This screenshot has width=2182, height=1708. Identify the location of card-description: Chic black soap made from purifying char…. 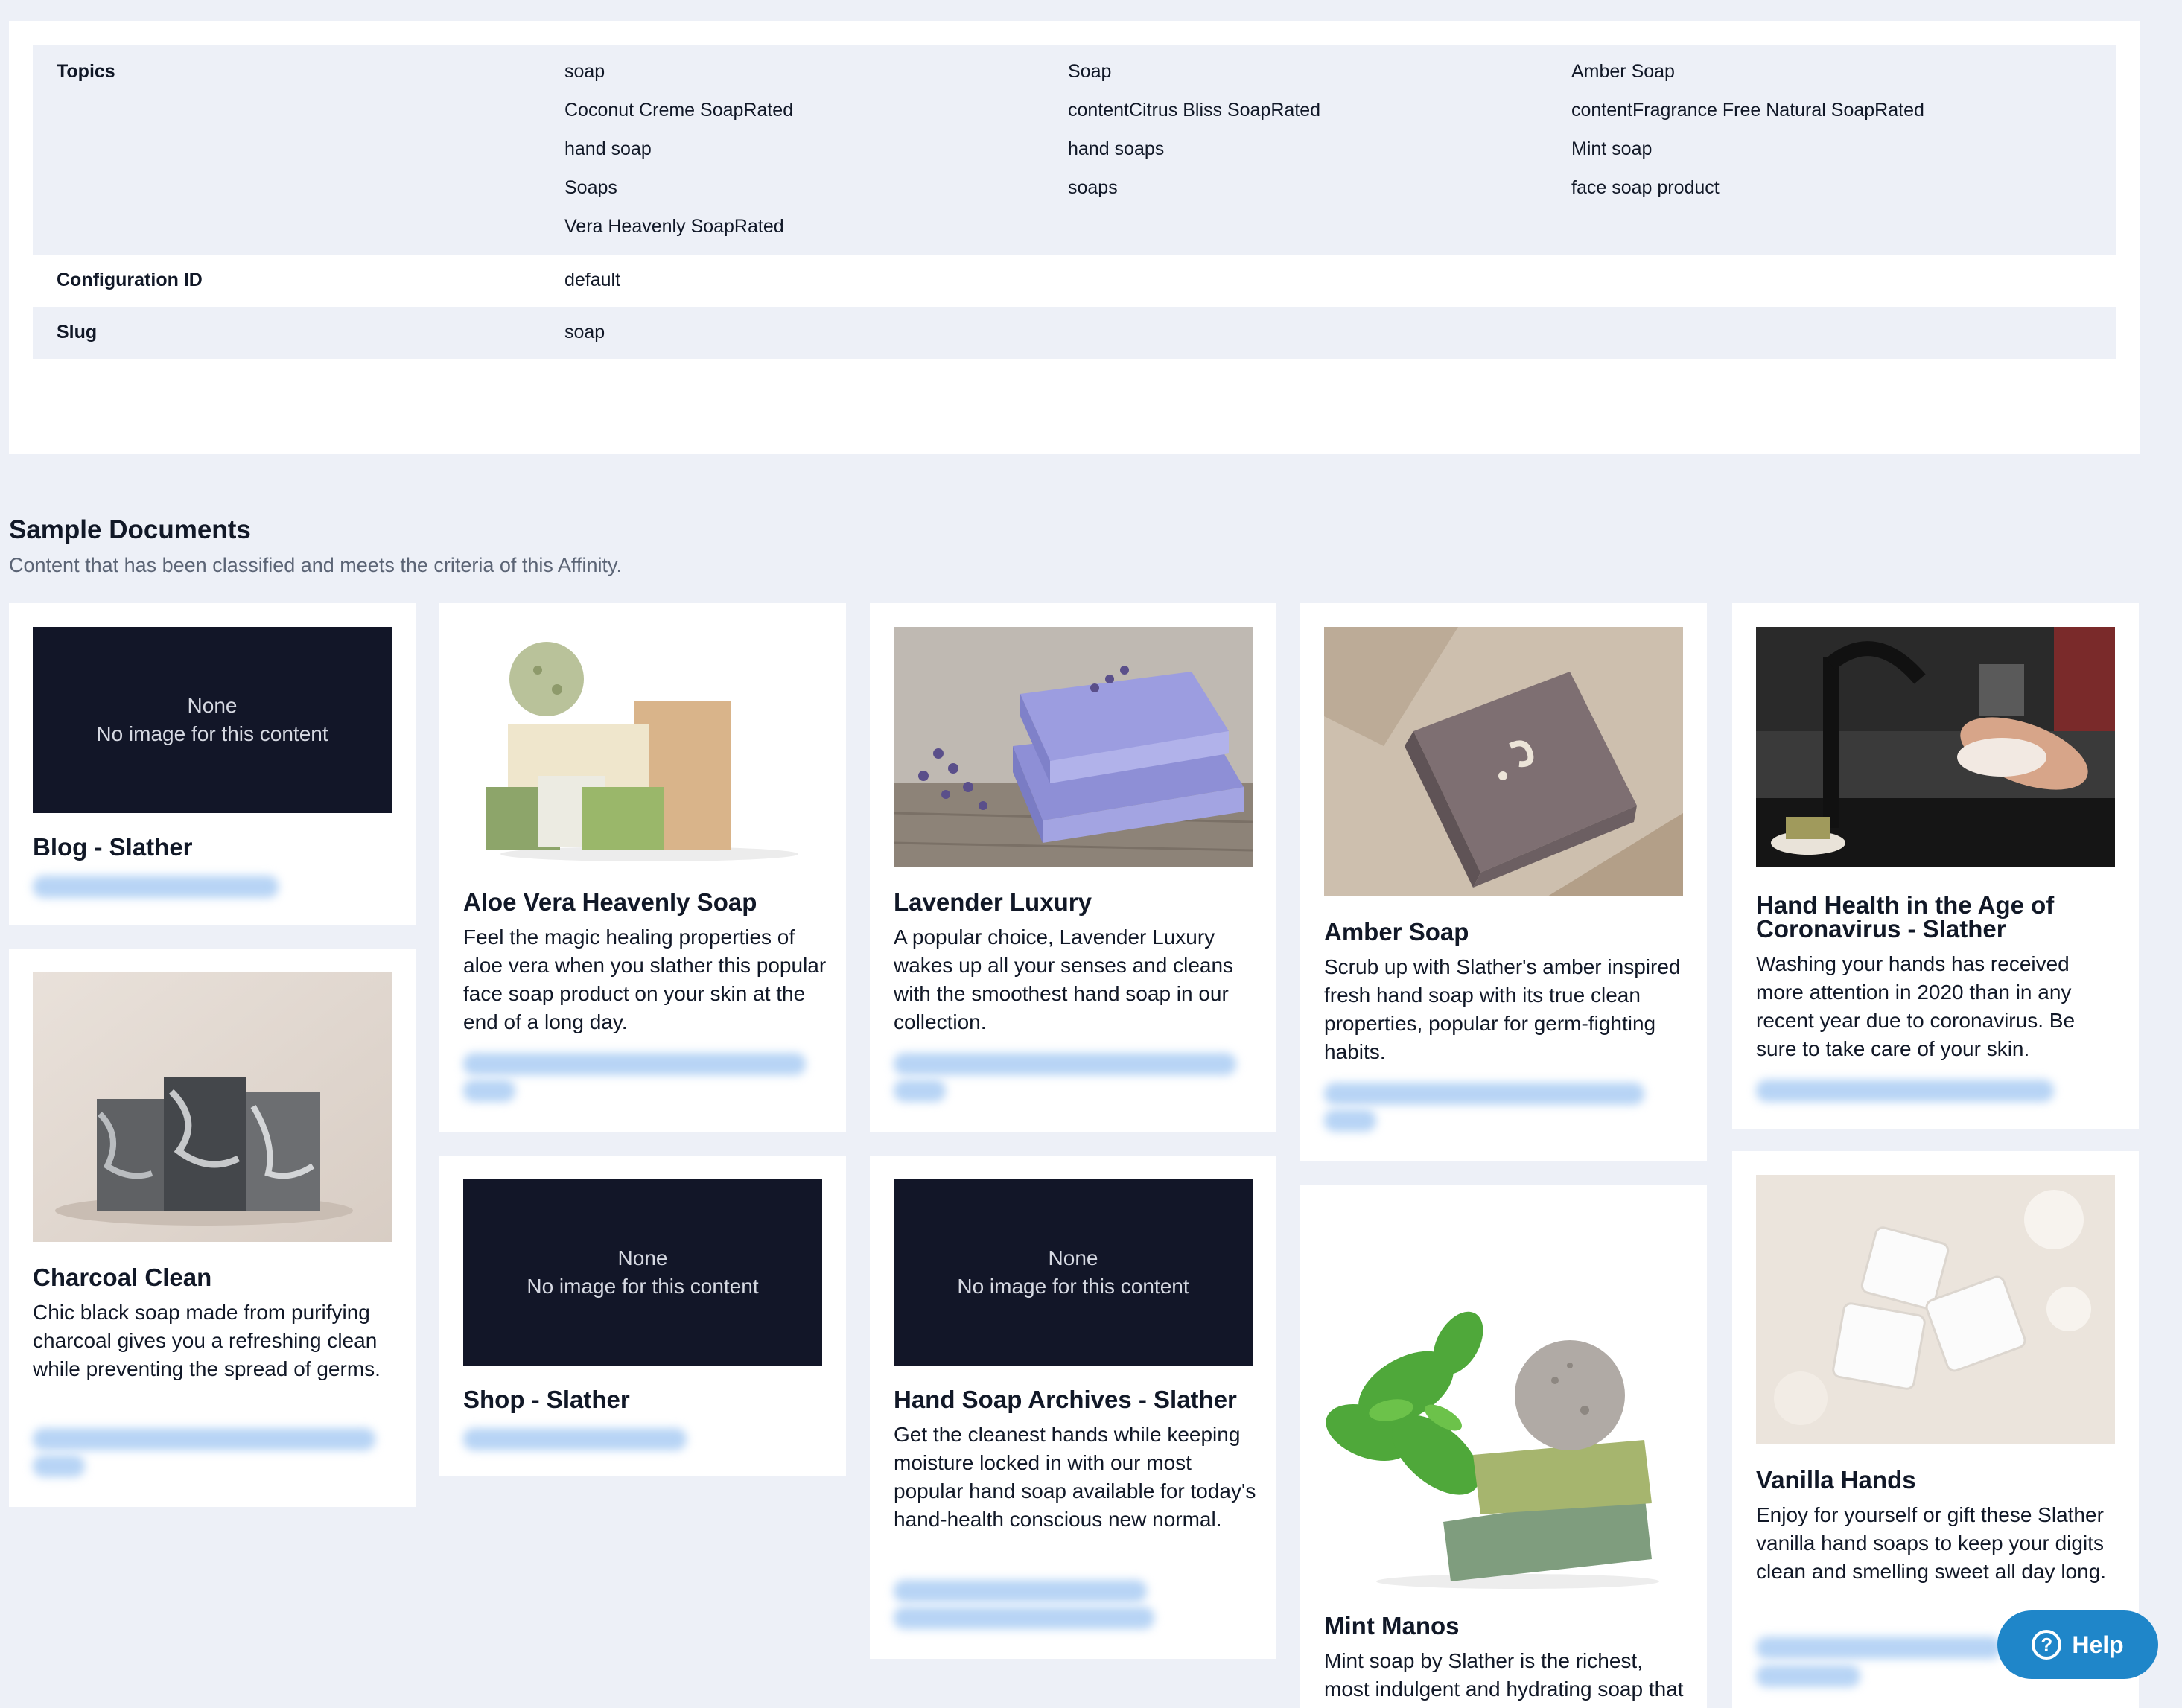
(207, 1341).